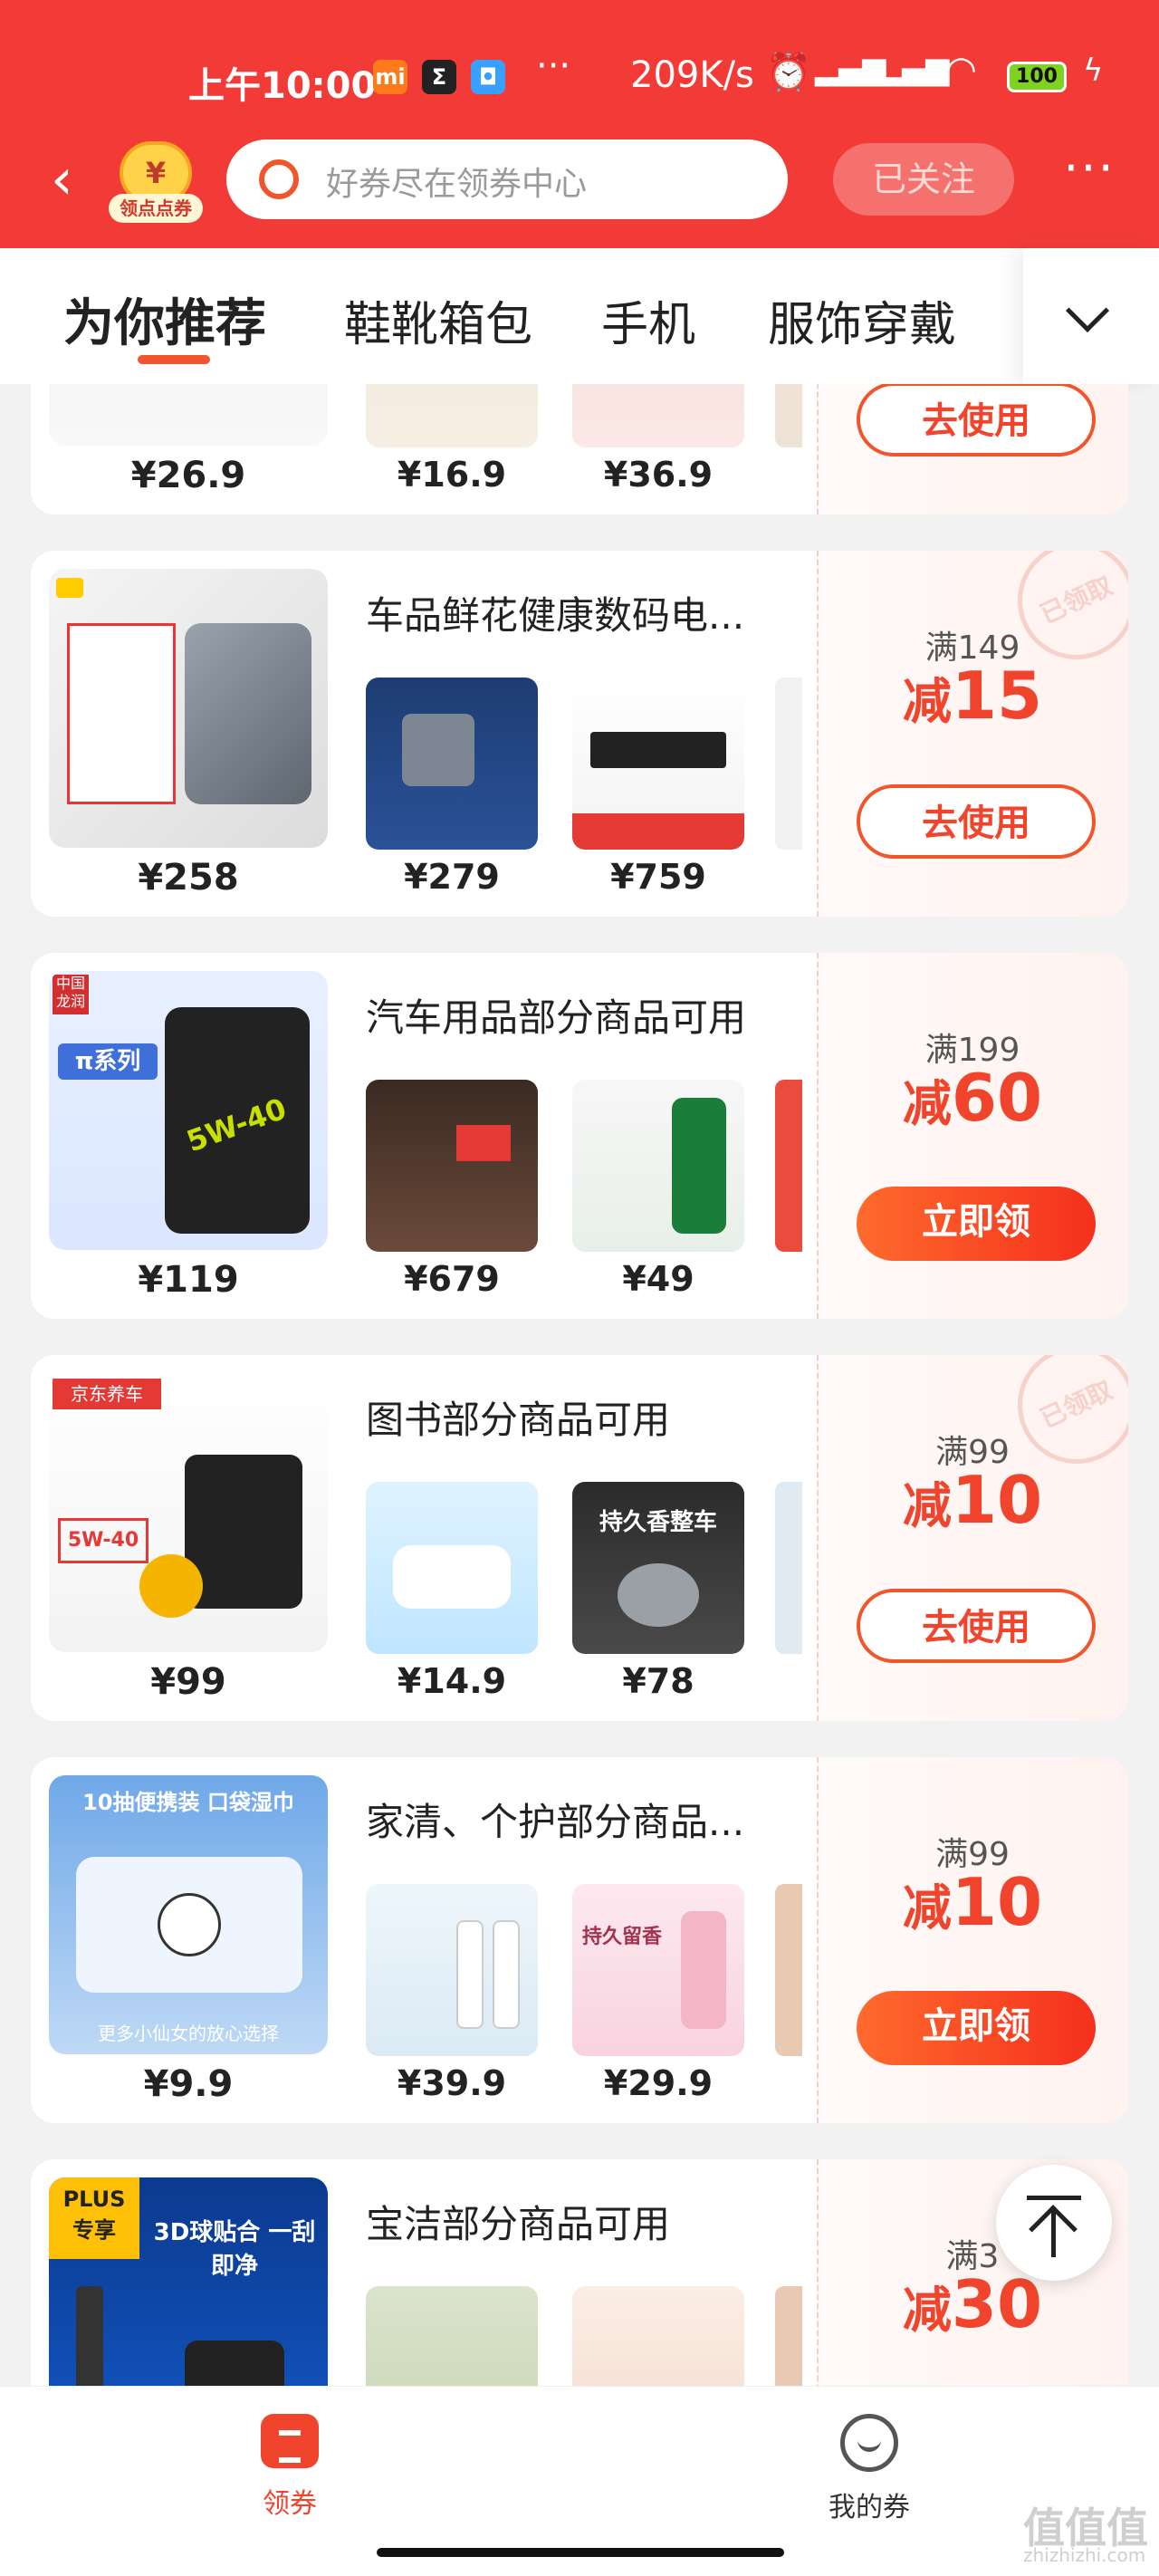 Image resolution: width=1159 pixels, height=2576 pixels. I want to click on category-tabs: 为你推荐 鞋靴箱包 手机 服饰穿戴, so click(579, 316).